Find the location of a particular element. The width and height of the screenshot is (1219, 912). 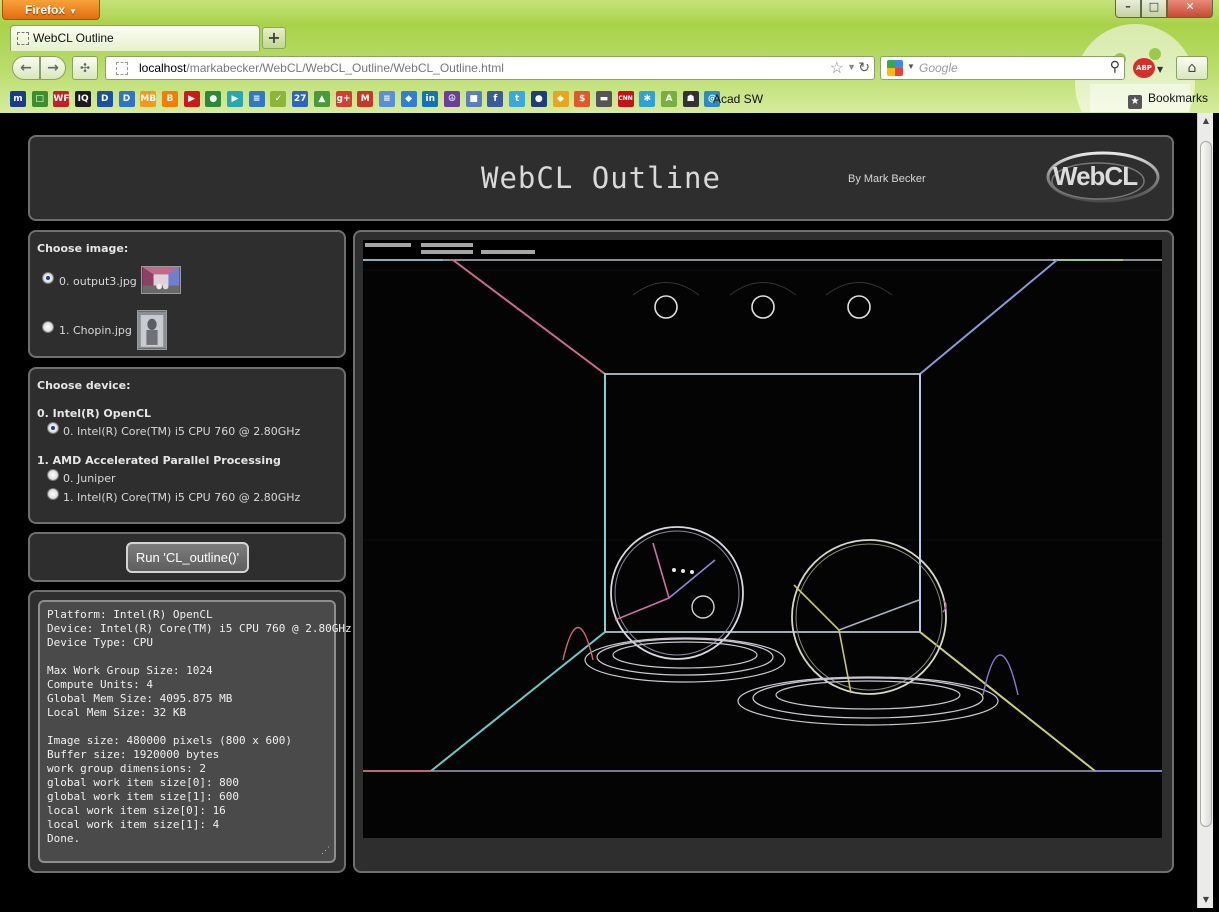

run-cl-outline-button: Run 'CL_outline()' is located at coordinates (187, 557).